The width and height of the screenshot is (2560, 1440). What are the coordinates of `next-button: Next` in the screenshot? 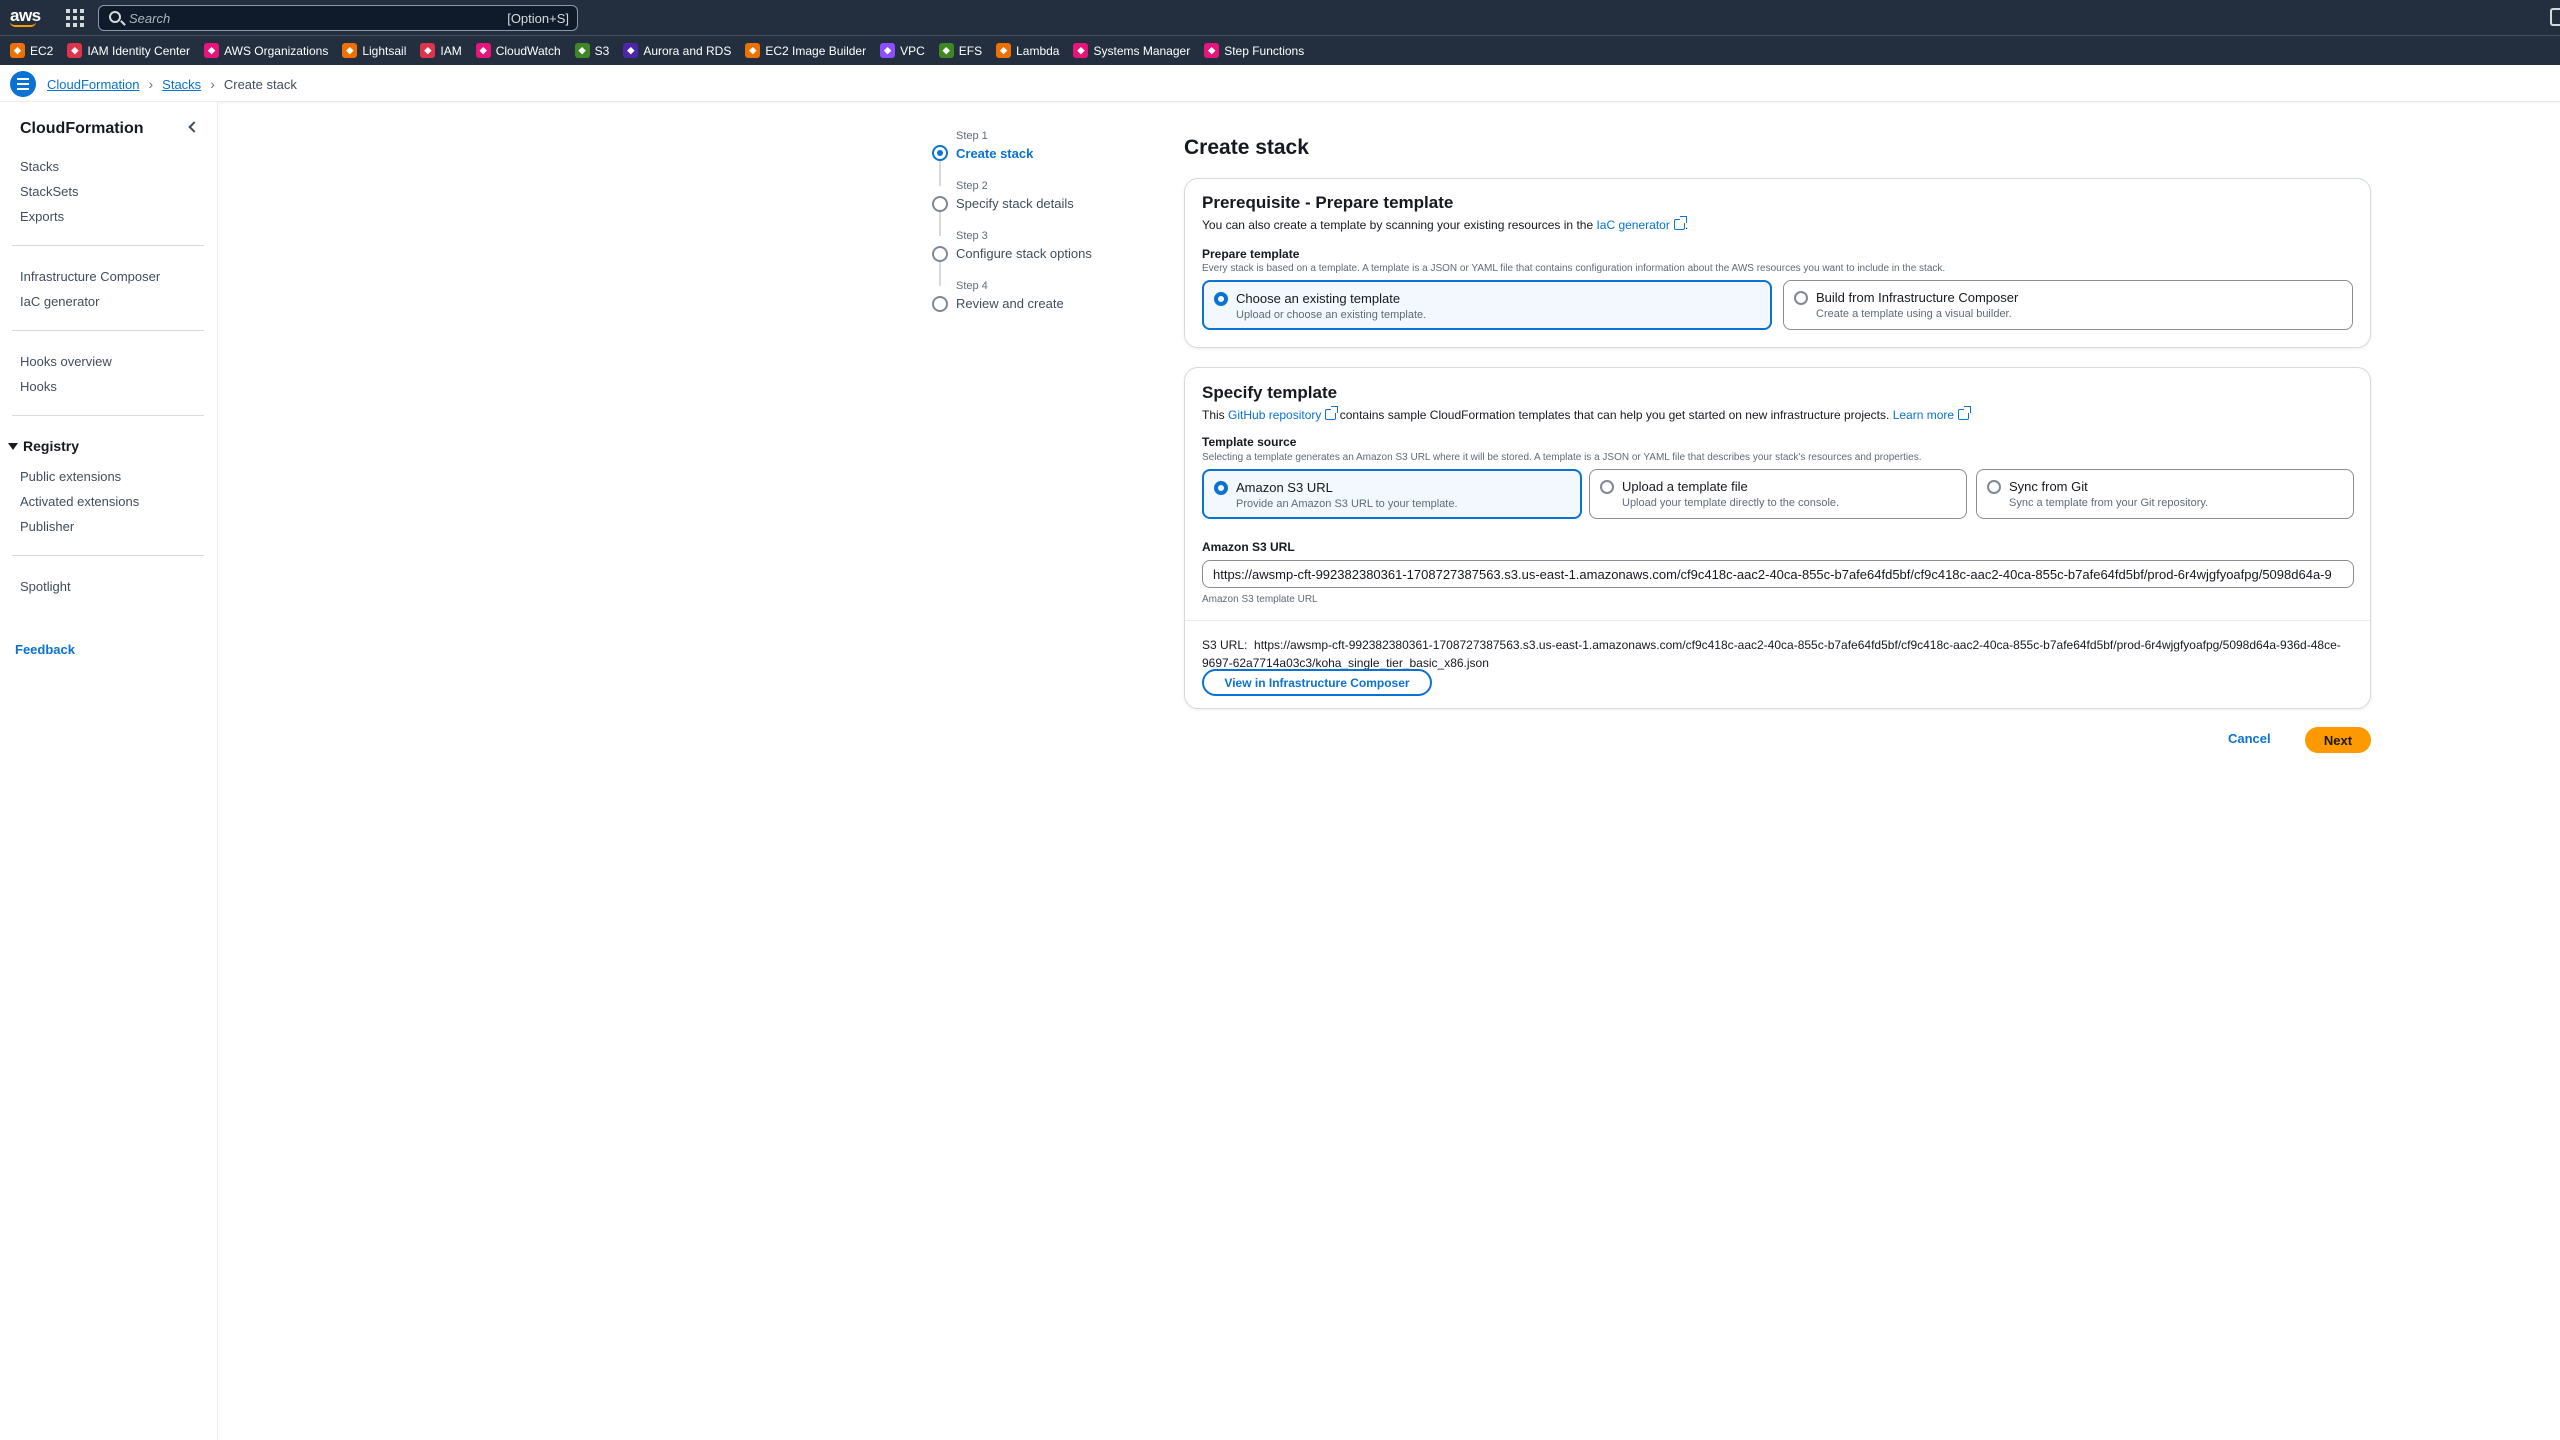 It's located at (2338, 740).